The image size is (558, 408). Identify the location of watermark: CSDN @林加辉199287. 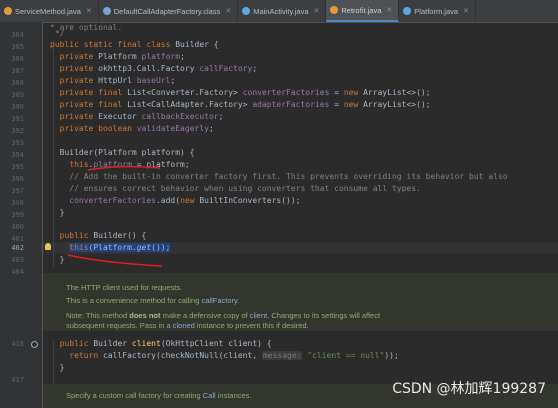
(469, 389).